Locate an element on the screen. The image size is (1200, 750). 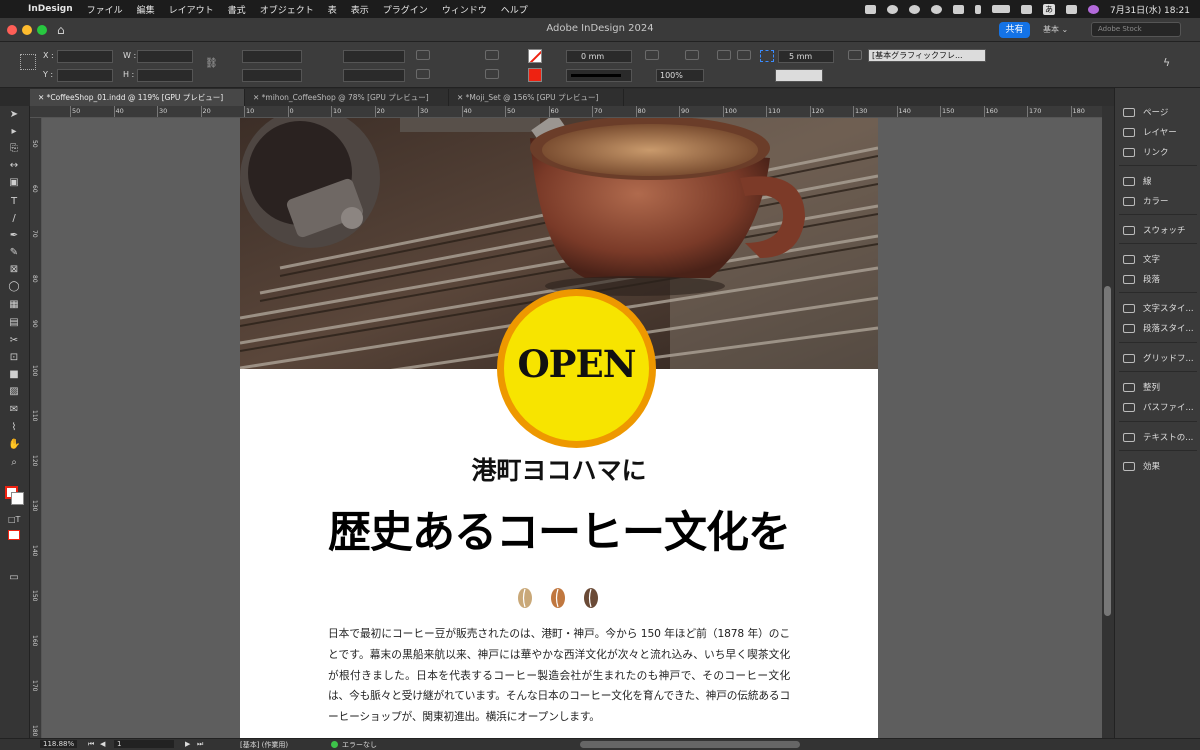
vertical-scrollbar is located at coordinates (1108, 422).